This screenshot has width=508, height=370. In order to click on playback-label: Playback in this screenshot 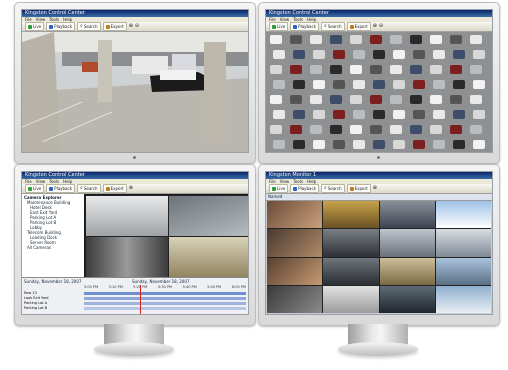, I will do `click(307, 26)`.